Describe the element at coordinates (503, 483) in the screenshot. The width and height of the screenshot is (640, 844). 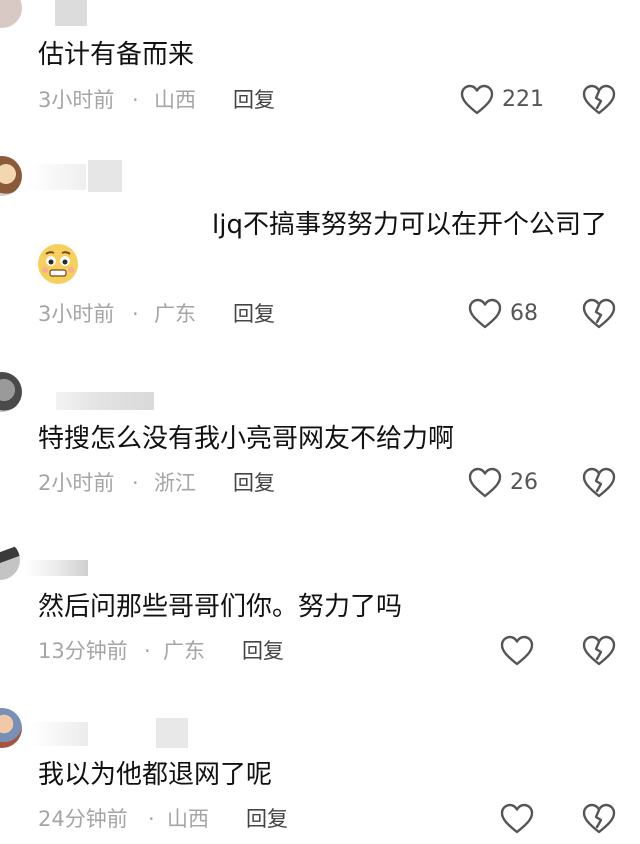
I see `like-button: 26` at that location.